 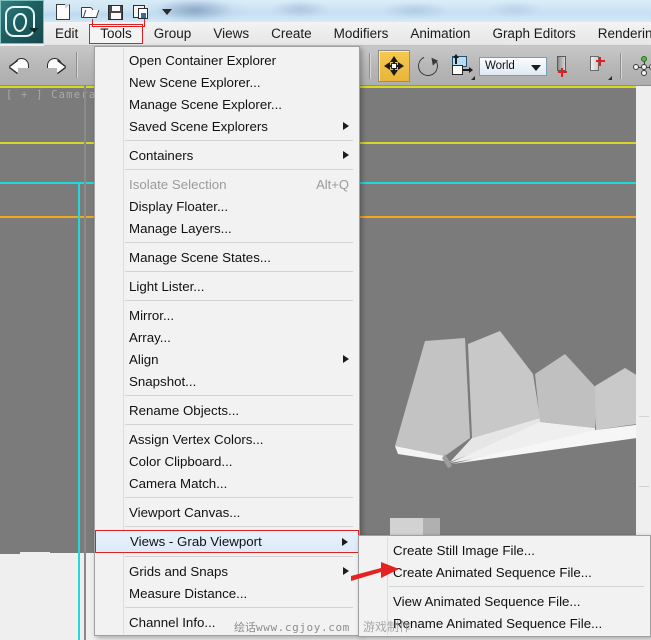 I want to click on menu-item-label: Containers, so click(x=161, y=155).